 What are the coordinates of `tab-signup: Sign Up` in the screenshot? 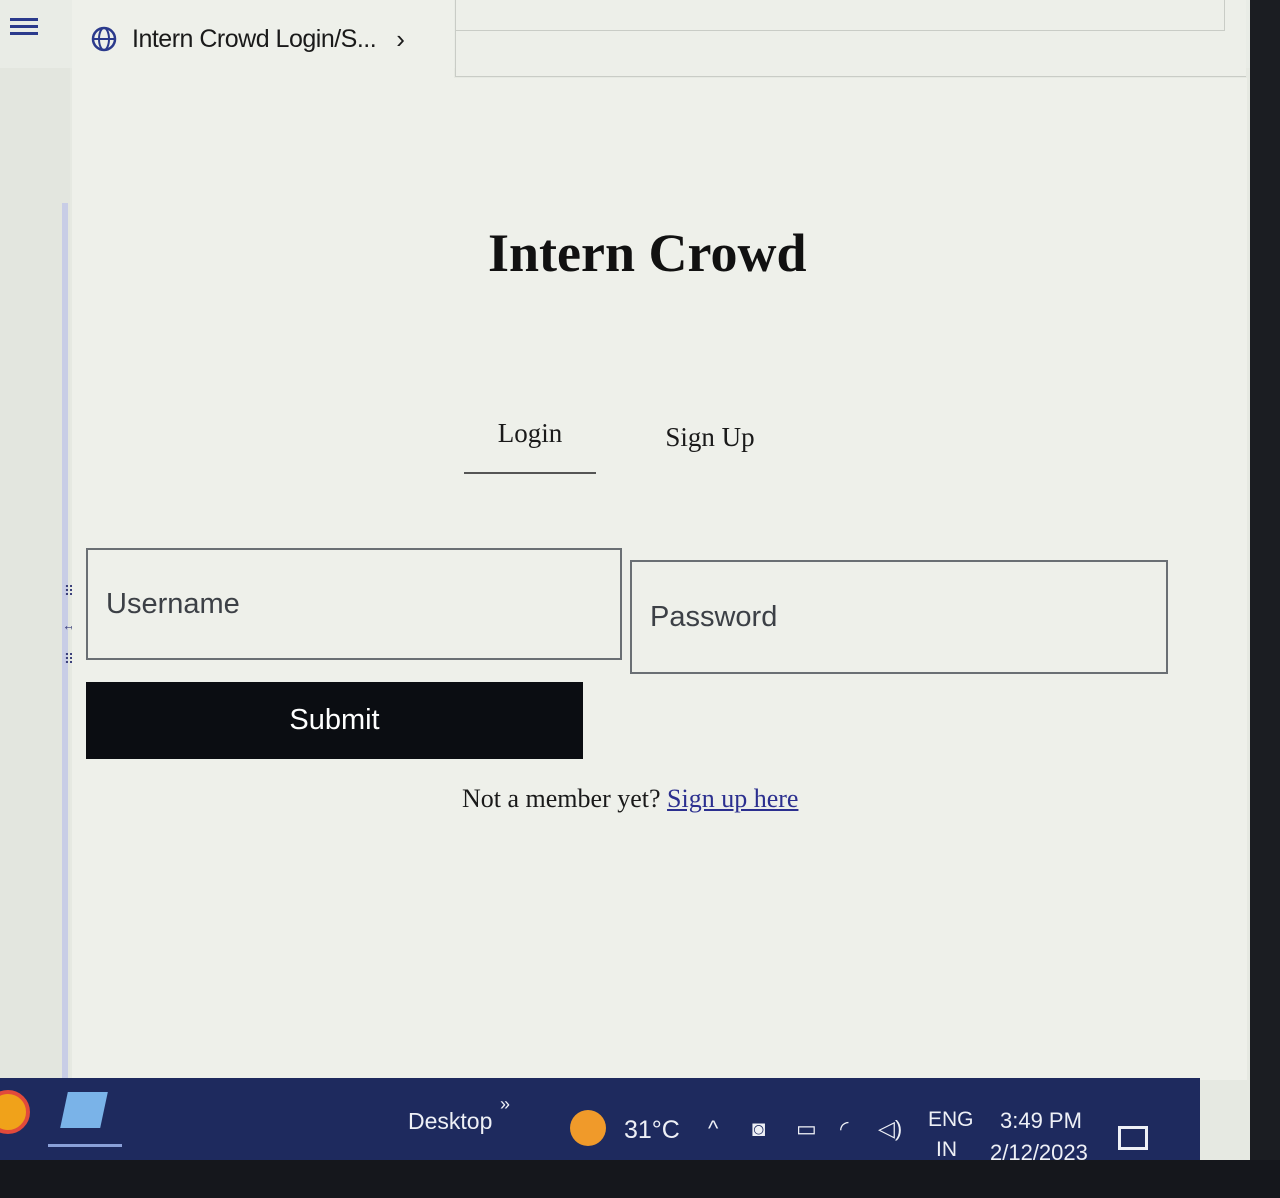 It's located at (710, 449).